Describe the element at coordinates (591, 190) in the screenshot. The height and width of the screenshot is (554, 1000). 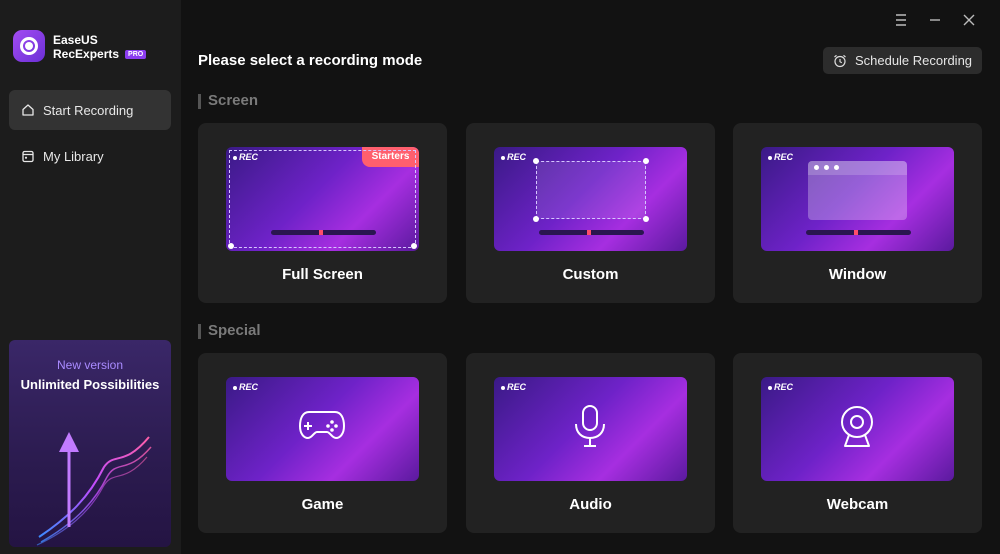
I see `selection-frame` at that location.